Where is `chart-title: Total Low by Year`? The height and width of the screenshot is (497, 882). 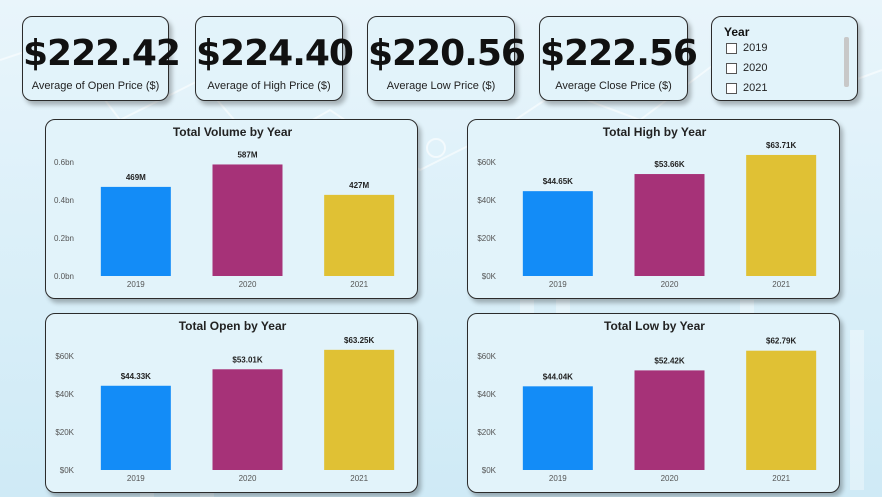
chart-title: Total Low by Year is located at coordinates (654, 326).